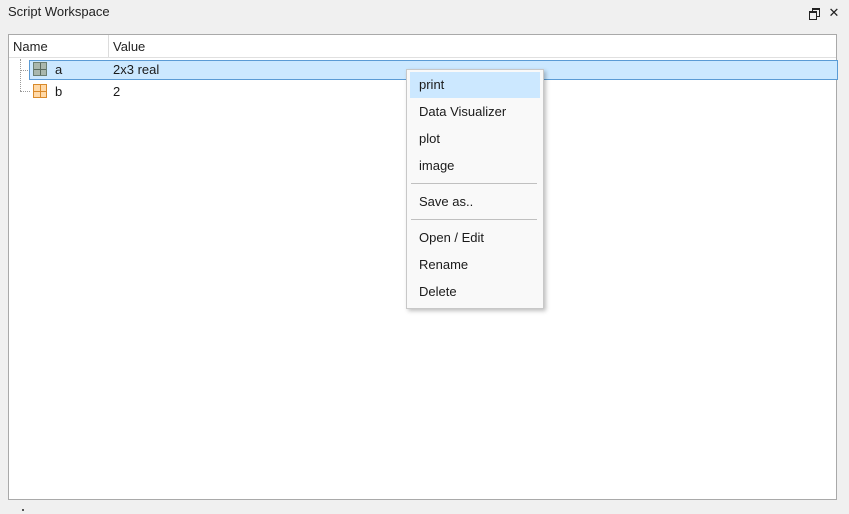 This screenshot has height=514, width=849. I want to click on menu-item-print: print, so click(475, 85).